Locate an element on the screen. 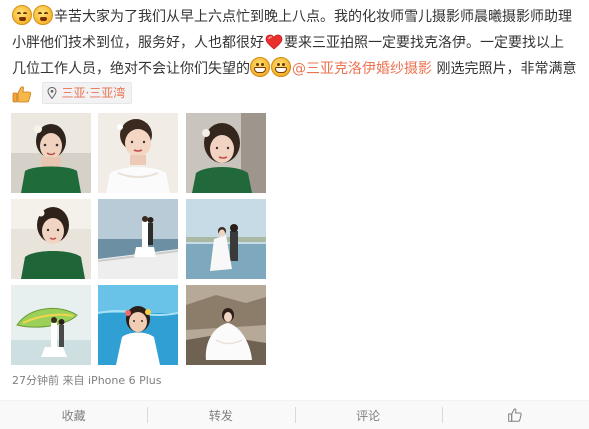 This screenshot has width=589, height=429. location-tag: 三亚·三亚湾 is located at coordinates (87, 93).